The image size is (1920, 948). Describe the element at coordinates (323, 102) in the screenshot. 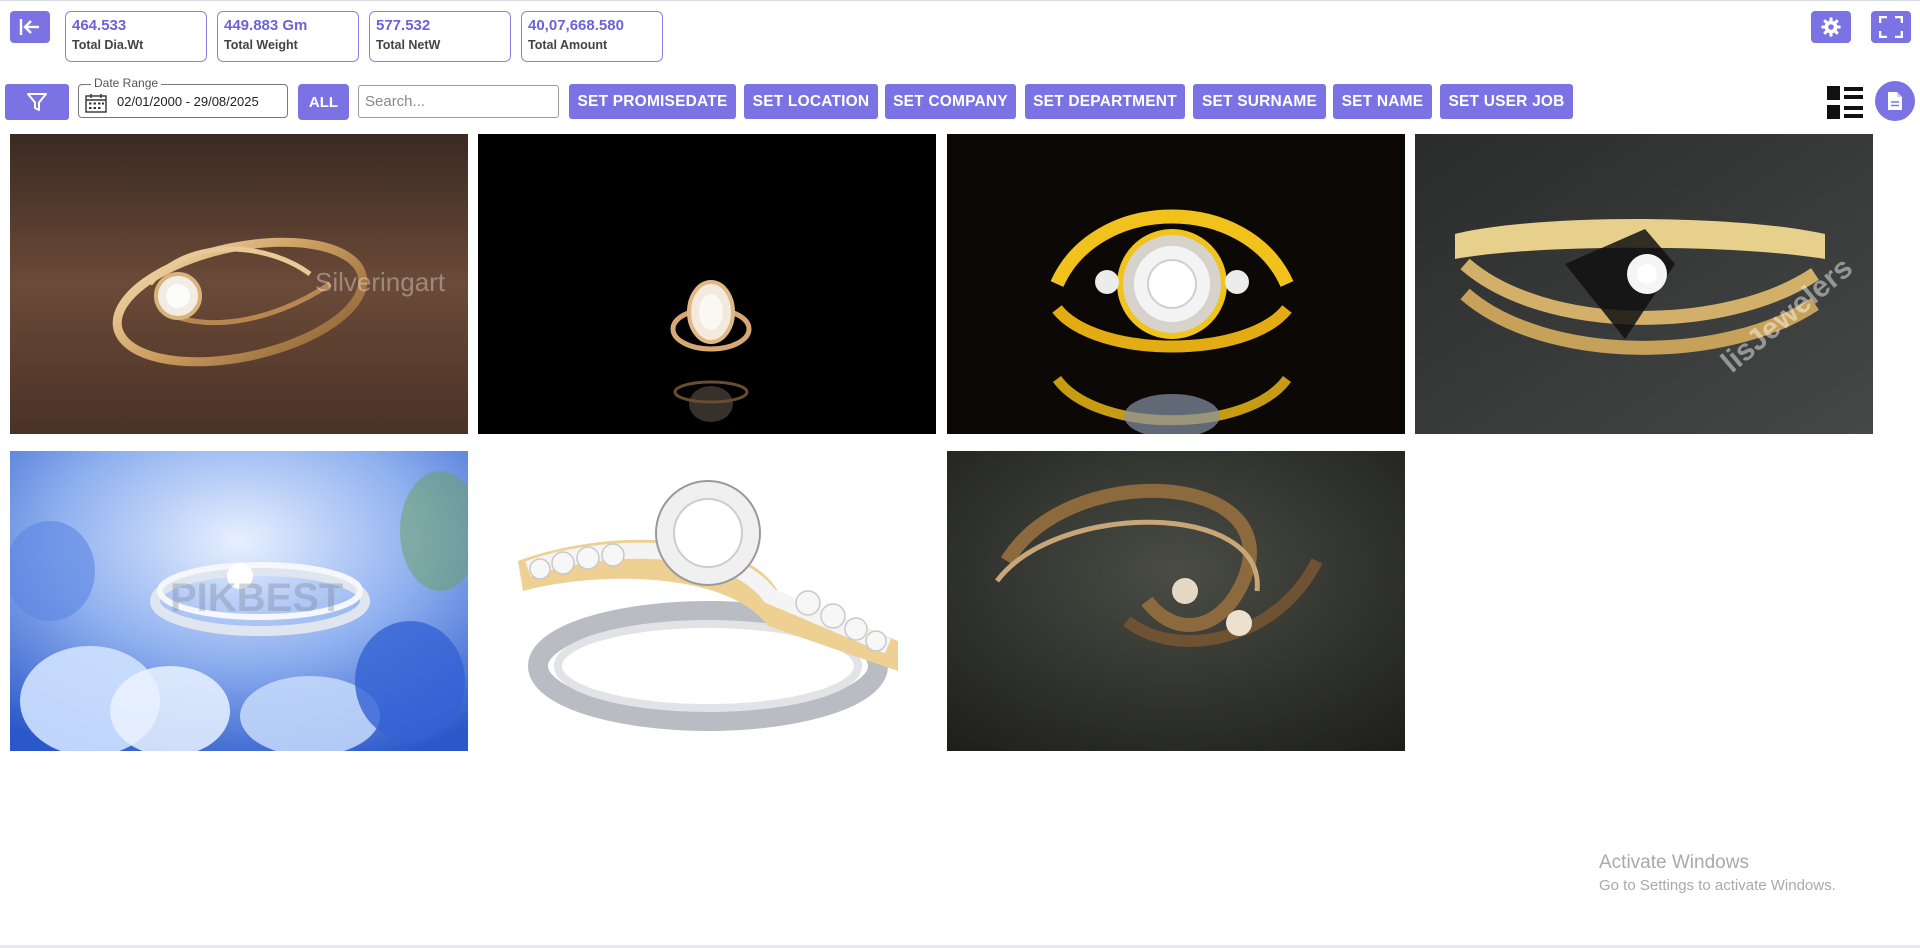

I see `all-button: ALL` at that location.